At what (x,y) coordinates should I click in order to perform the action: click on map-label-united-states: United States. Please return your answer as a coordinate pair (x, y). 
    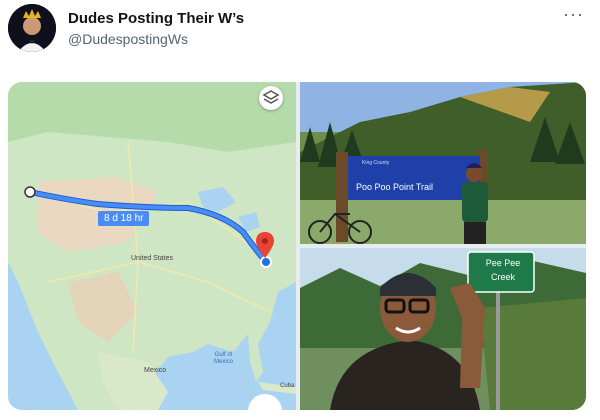
    Looking at the image, I should click on (152, 258).